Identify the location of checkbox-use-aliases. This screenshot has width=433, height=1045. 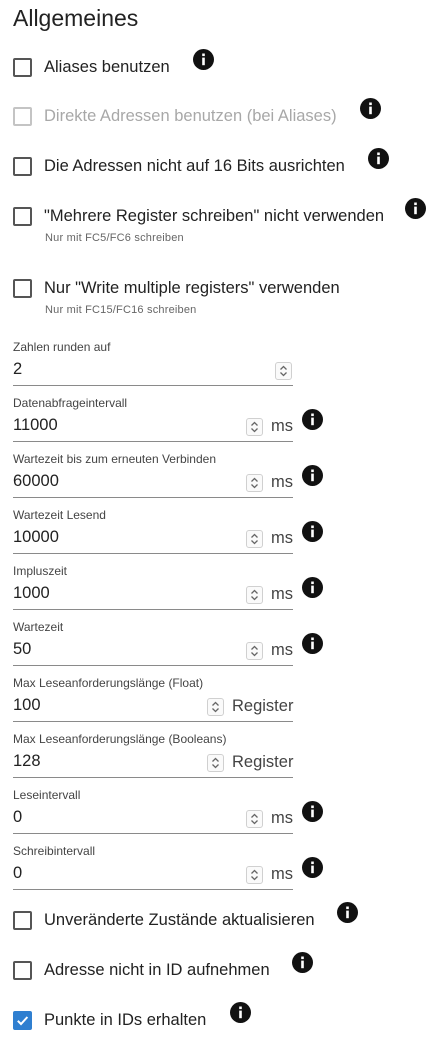
(22, 67).